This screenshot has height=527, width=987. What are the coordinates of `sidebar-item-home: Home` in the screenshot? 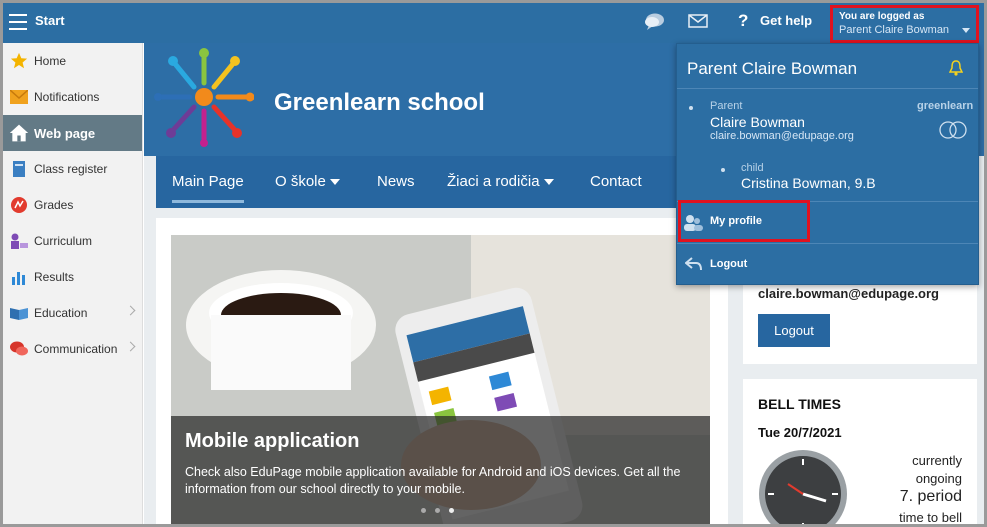 It's located at (72, 61).